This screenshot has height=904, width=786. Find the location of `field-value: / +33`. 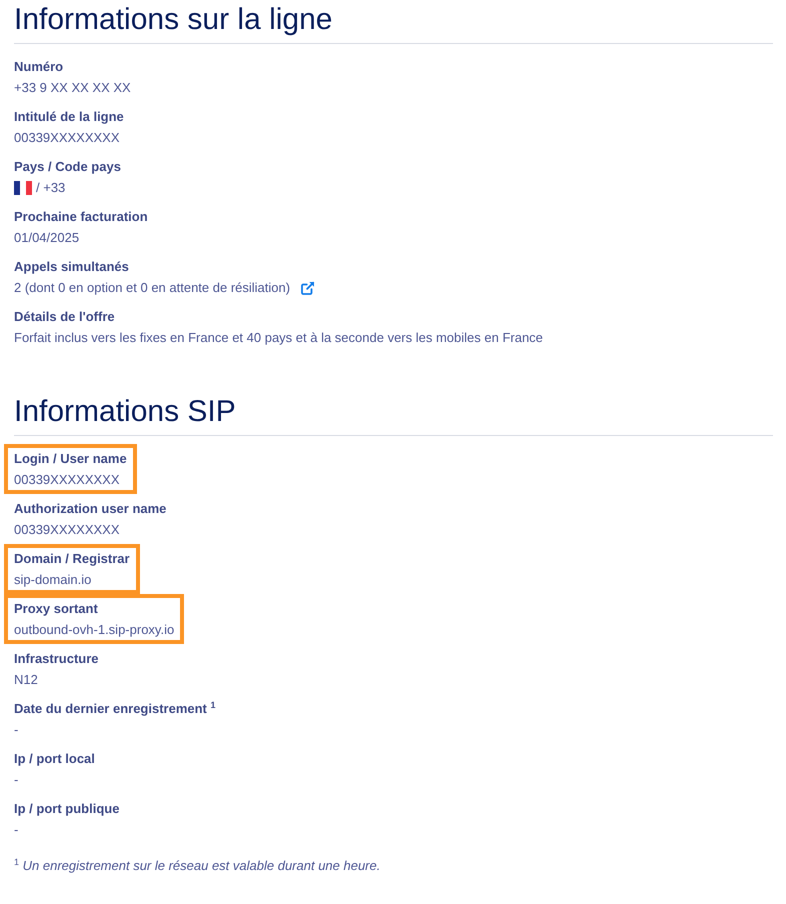

field-value: / +33 is located at coordinates (51, 188).